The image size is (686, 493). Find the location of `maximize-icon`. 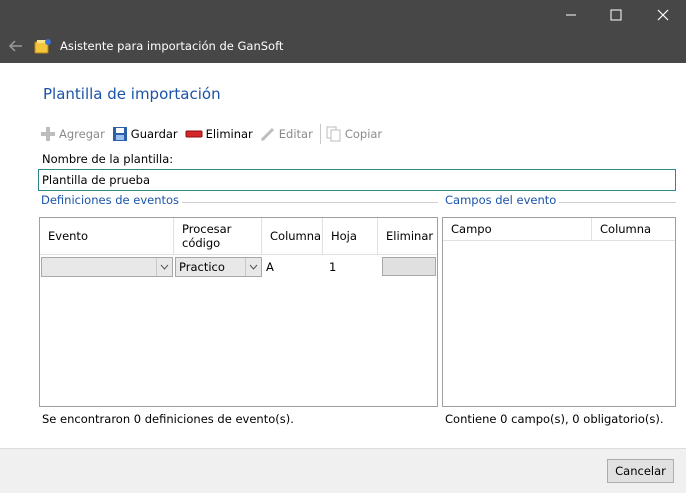

maximize-icon is located at coordinates (616, 15).